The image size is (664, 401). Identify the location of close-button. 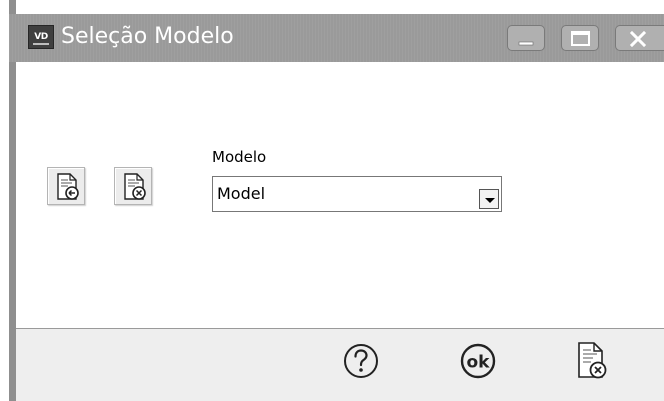
(639, 38).